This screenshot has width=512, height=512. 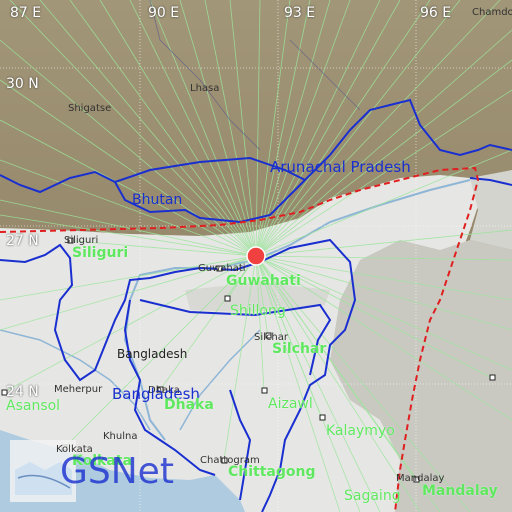 I want to click on station-mandalay: Mandalay, so click(x=460, y=491).